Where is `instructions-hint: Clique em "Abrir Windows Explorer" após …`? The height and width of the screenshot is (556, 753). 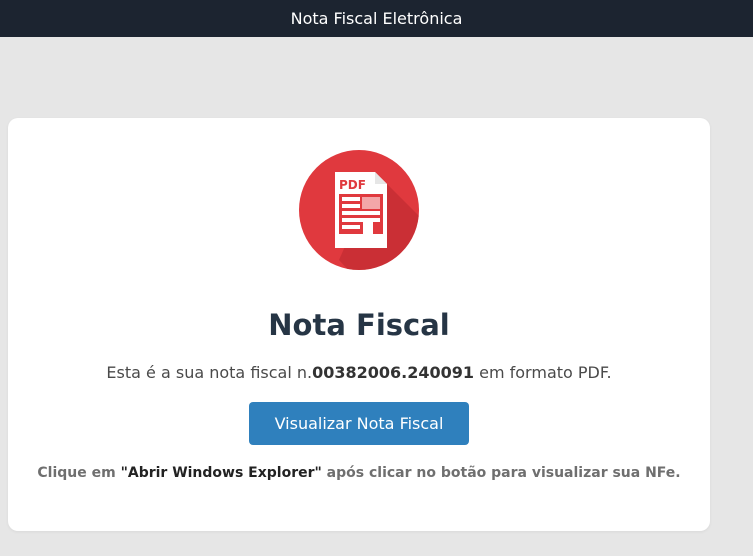
instructions-hint: Clique em "Abrir Windows Explorer" após … is located at coordinates (359, 473).